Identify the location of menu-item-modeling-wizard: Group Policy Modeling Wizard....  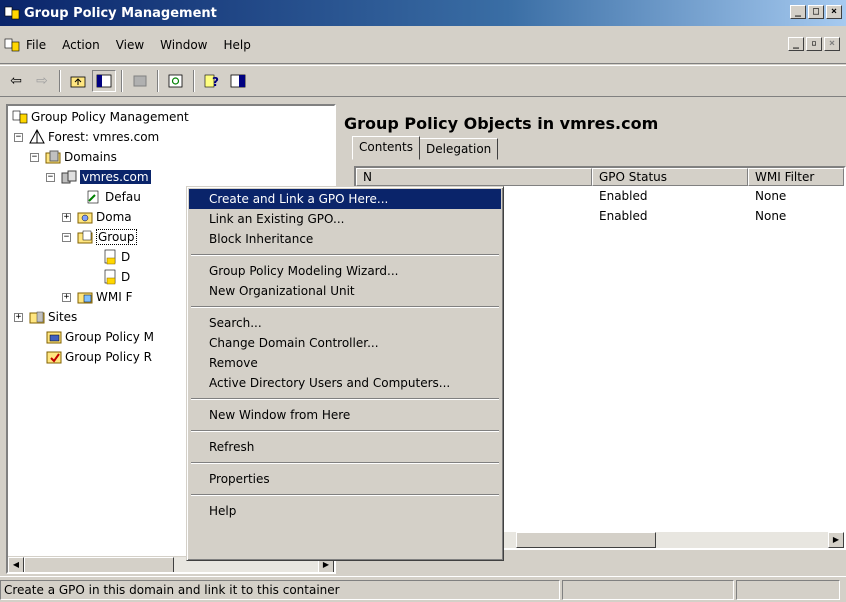
(345, 271).